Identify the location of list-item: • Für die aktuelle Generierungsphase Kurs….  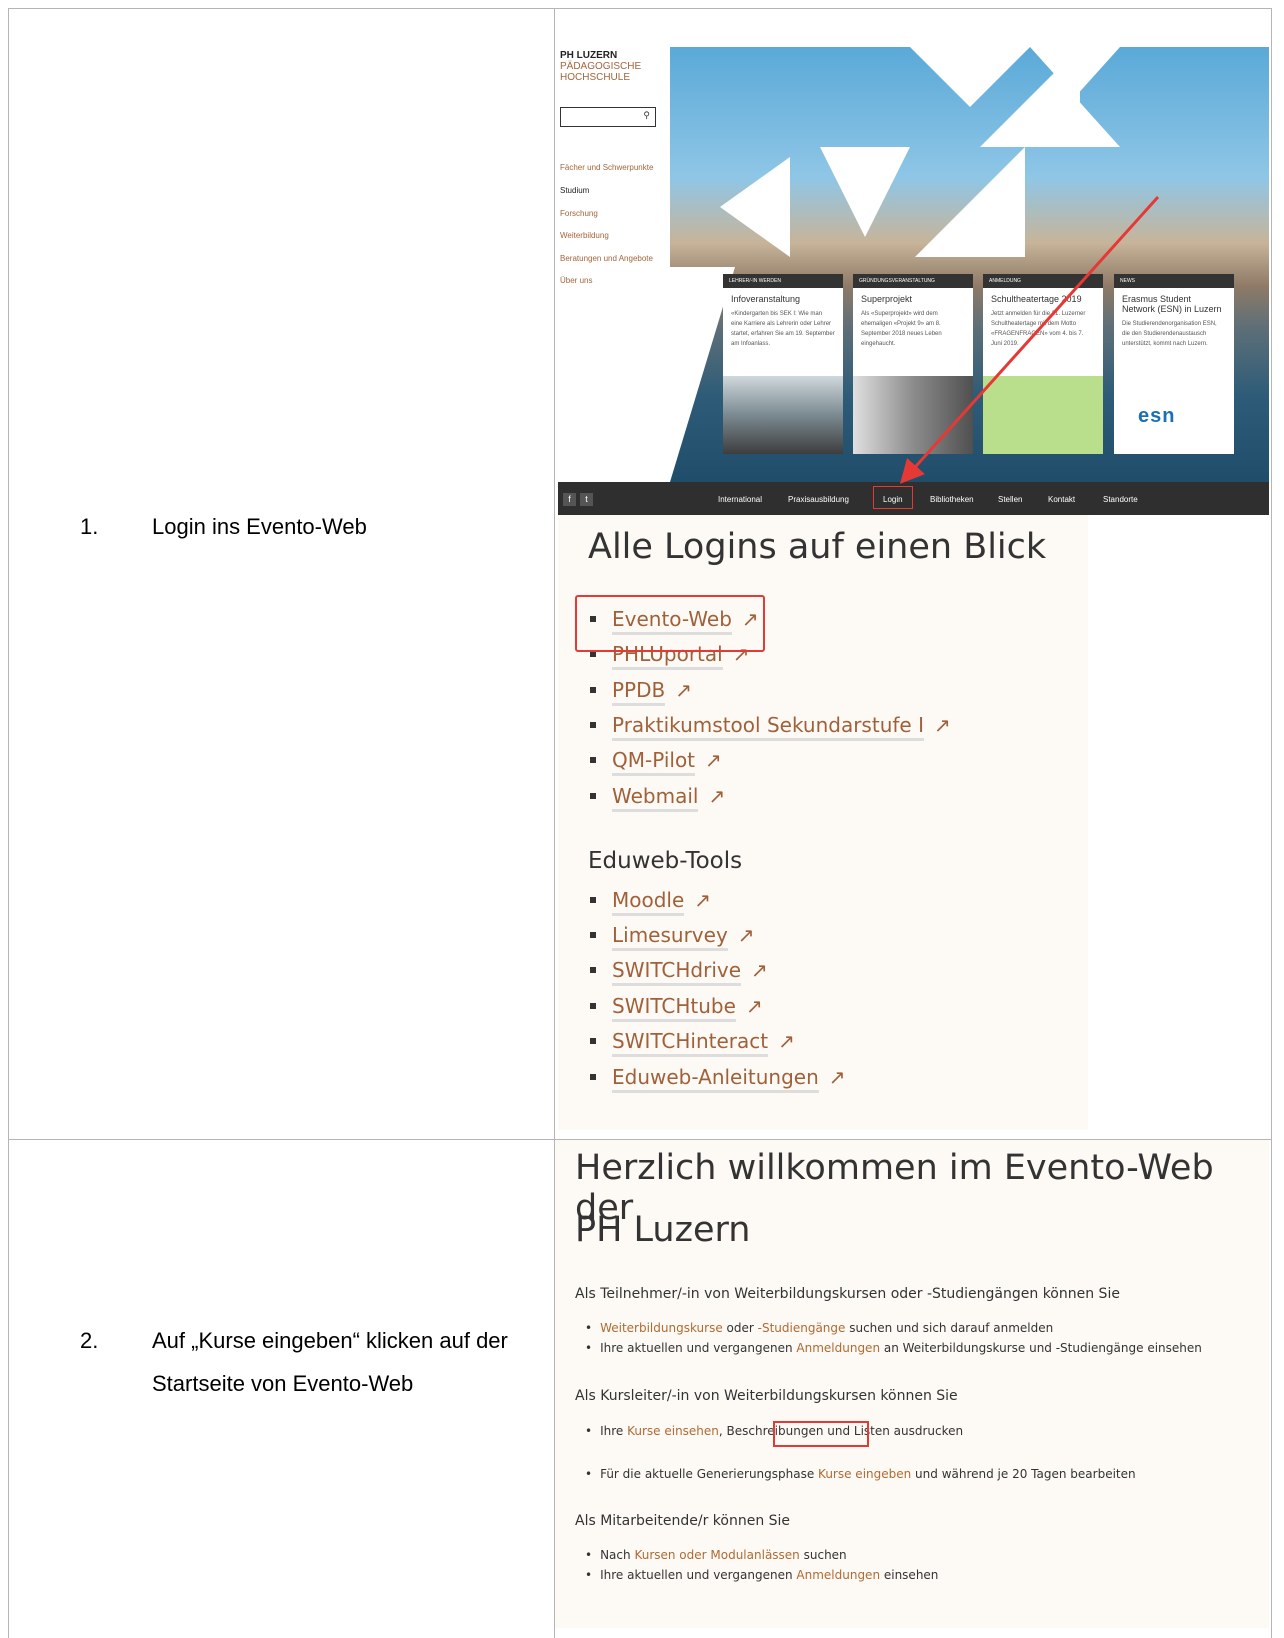
(860, 1474).